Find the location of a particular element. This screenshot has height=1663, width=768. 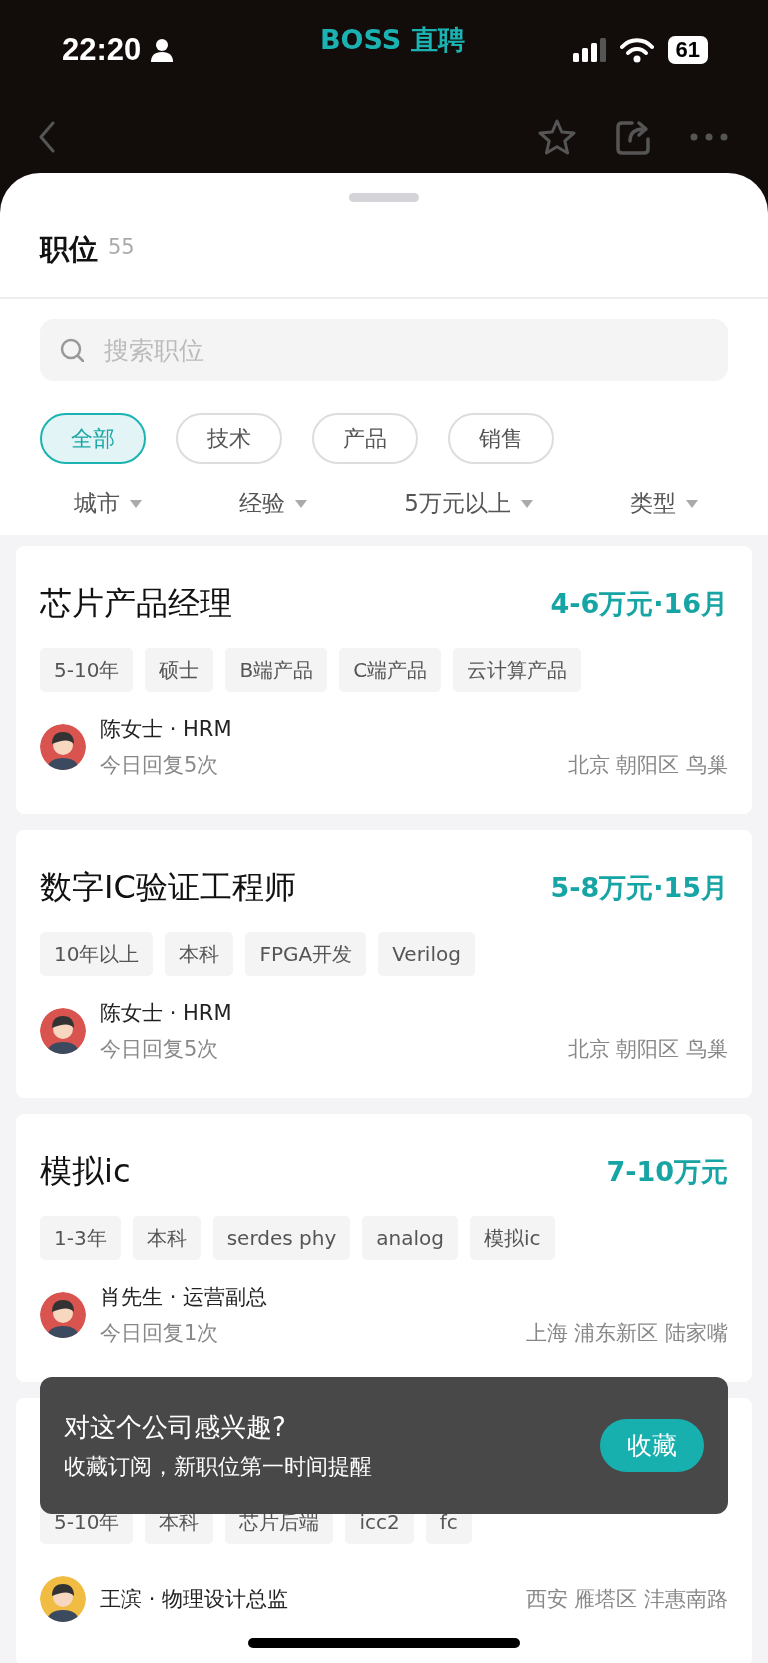

toast-message: 收藏订阅，新职位第一时间提醒 is located at coordinates (218, 1466).